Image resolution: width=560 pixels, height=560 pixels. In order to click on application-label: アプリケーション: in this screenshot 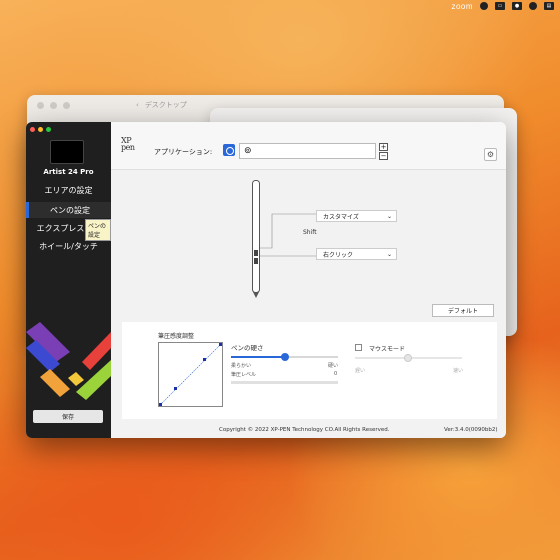, I will do `click(183, 152)`.